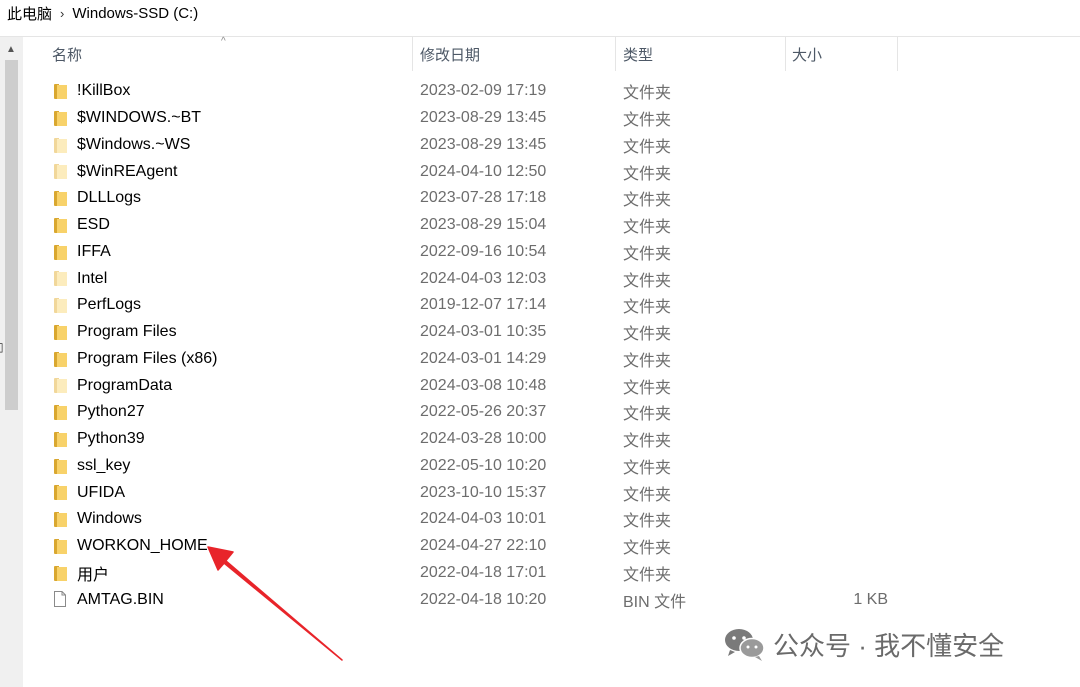  What do you see at coordinates (552, 492) in the screenshot?
I see `table-row: UFIDA 2023-10-10 15:37 文件夹` at bounding box center [552, 492].